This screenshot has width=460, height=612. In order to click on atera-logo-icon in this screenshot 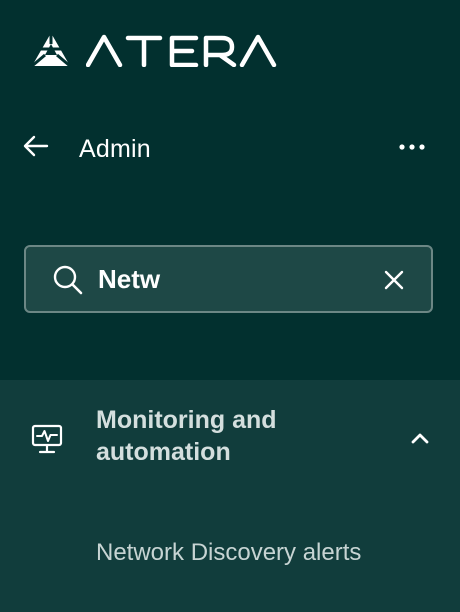, I will do `click(51, 50)`.